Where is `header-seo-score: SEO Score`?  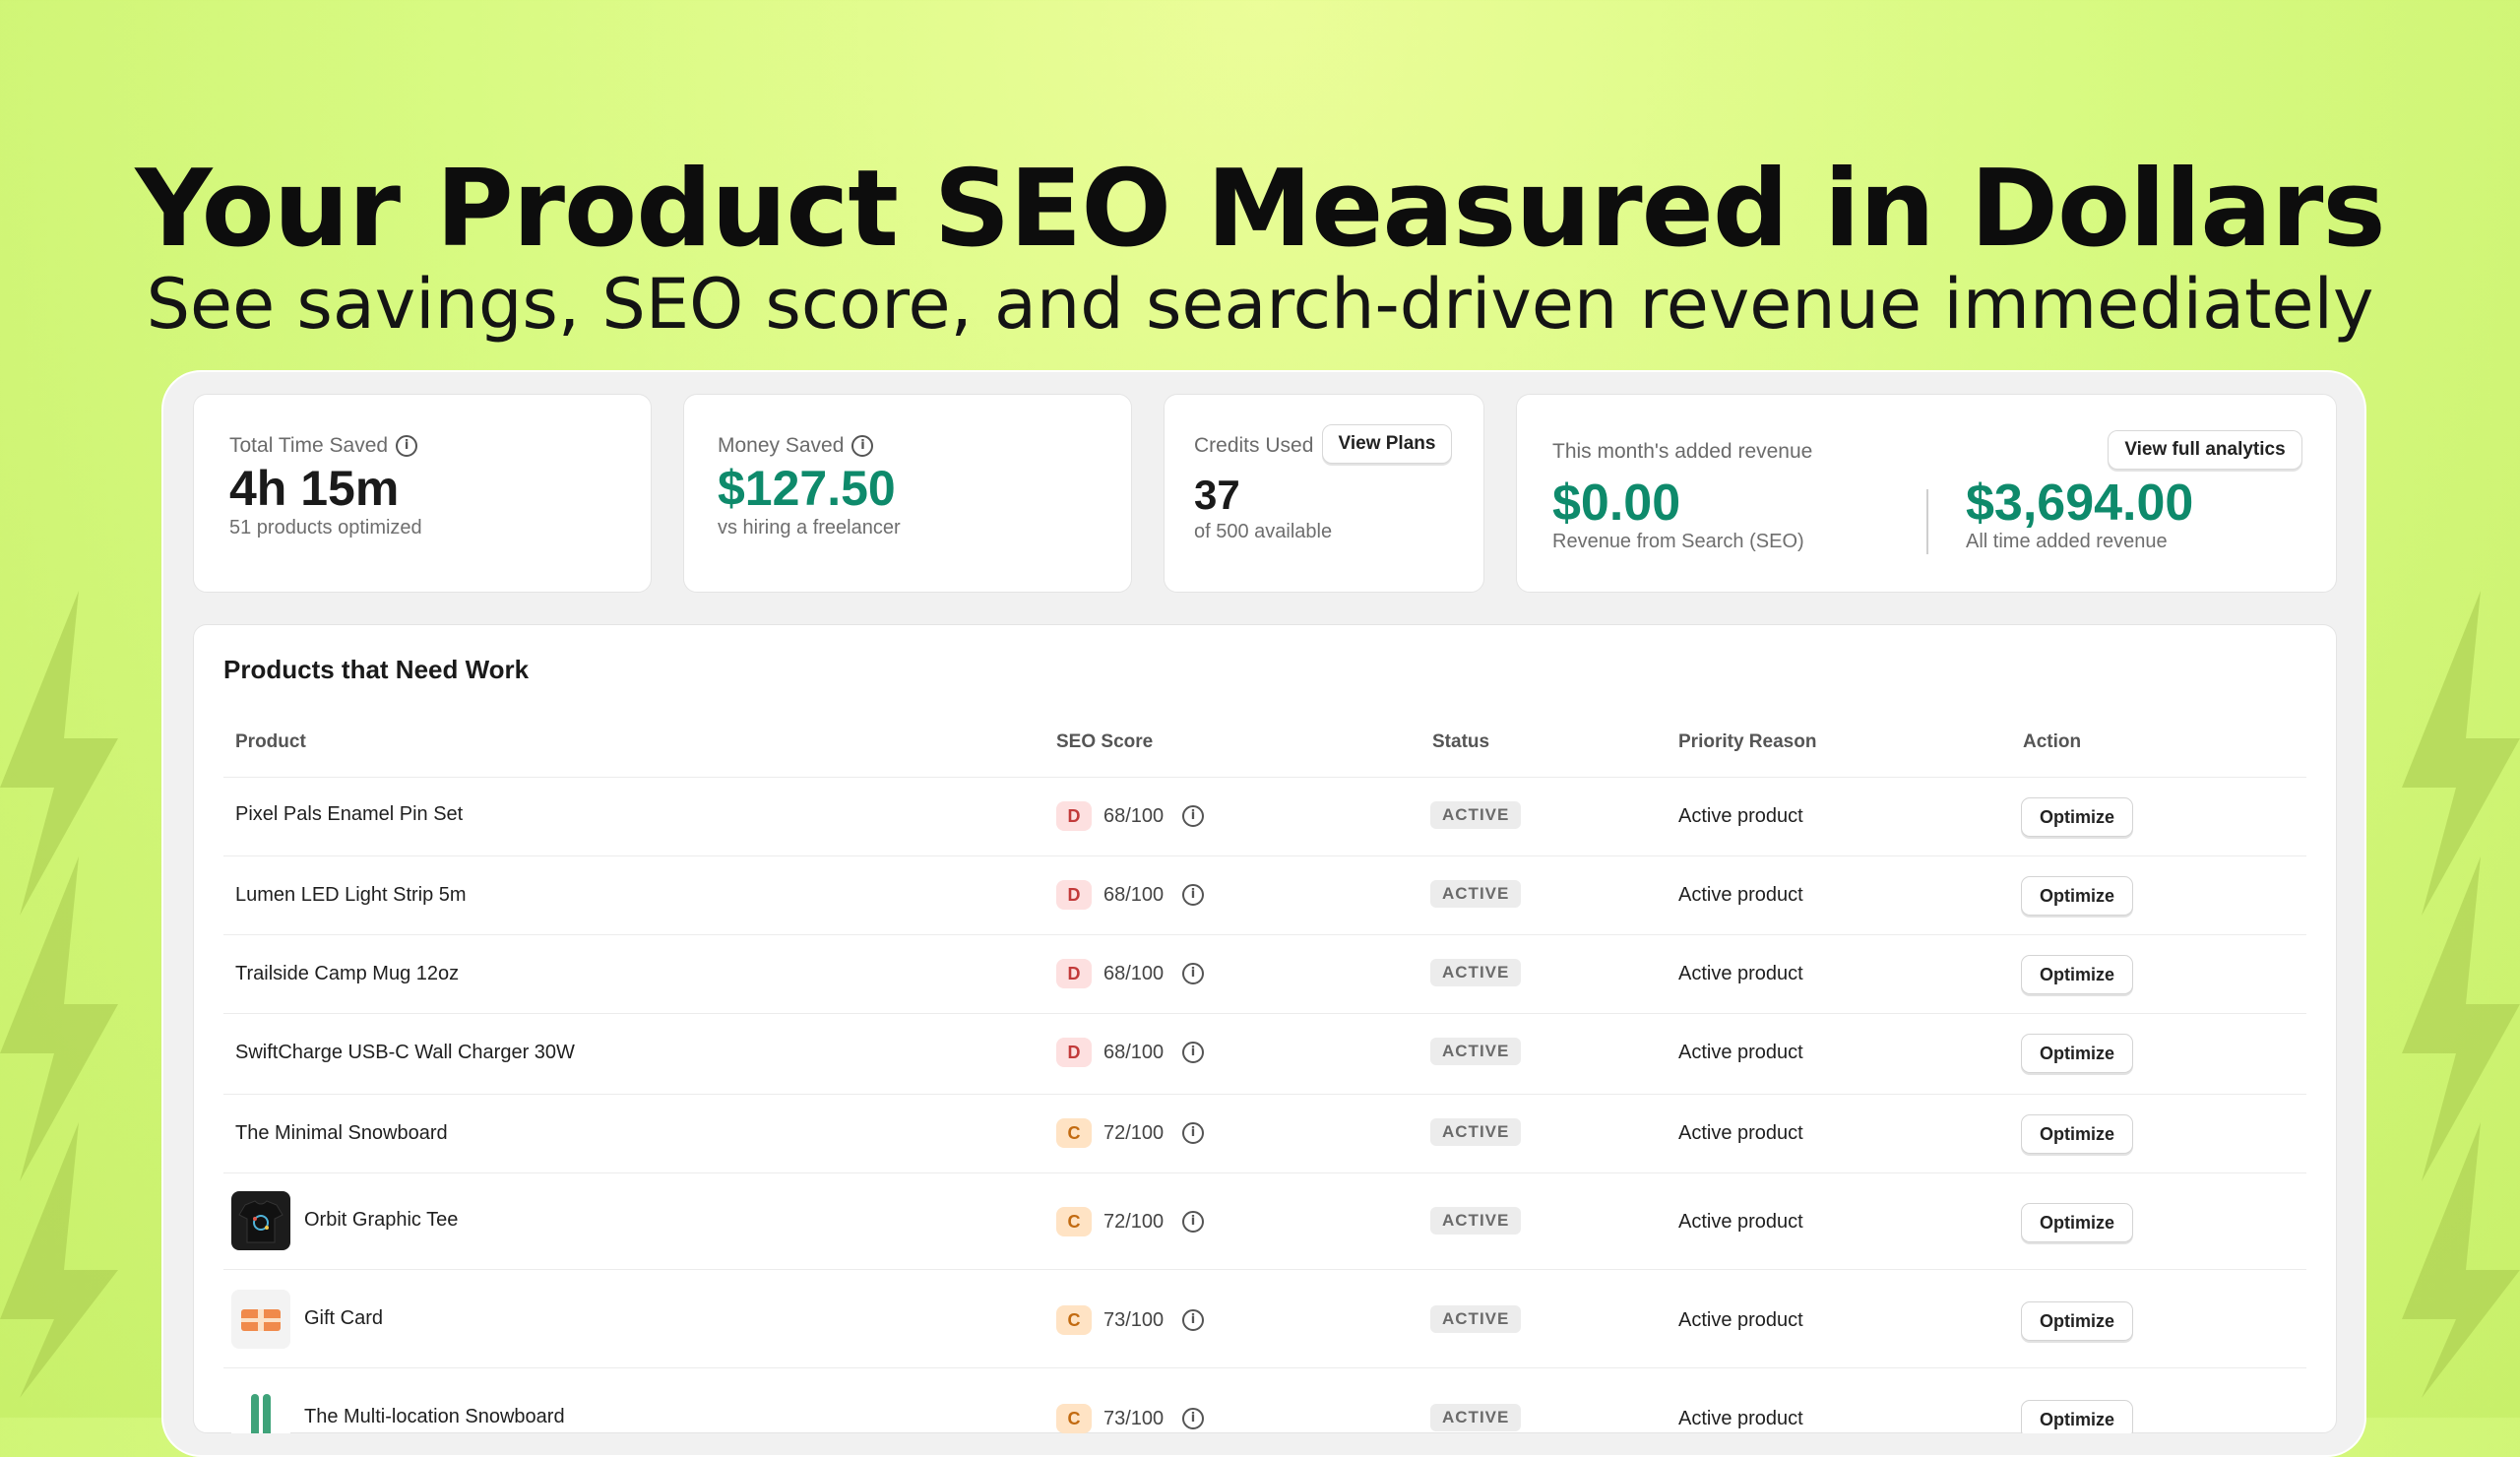
header-seo-score: SEO Score is located at coordinates (1105, 741).